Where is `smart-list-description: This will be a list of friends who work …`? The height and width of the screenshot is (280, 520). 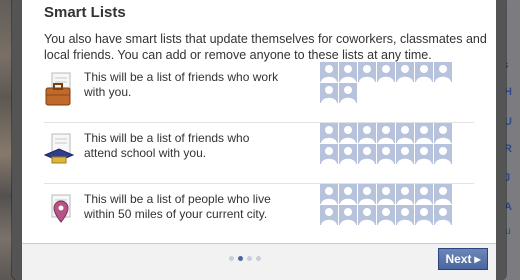 smart-list-description: This will be a list of friends who work … is located at coordinates (181, 84).